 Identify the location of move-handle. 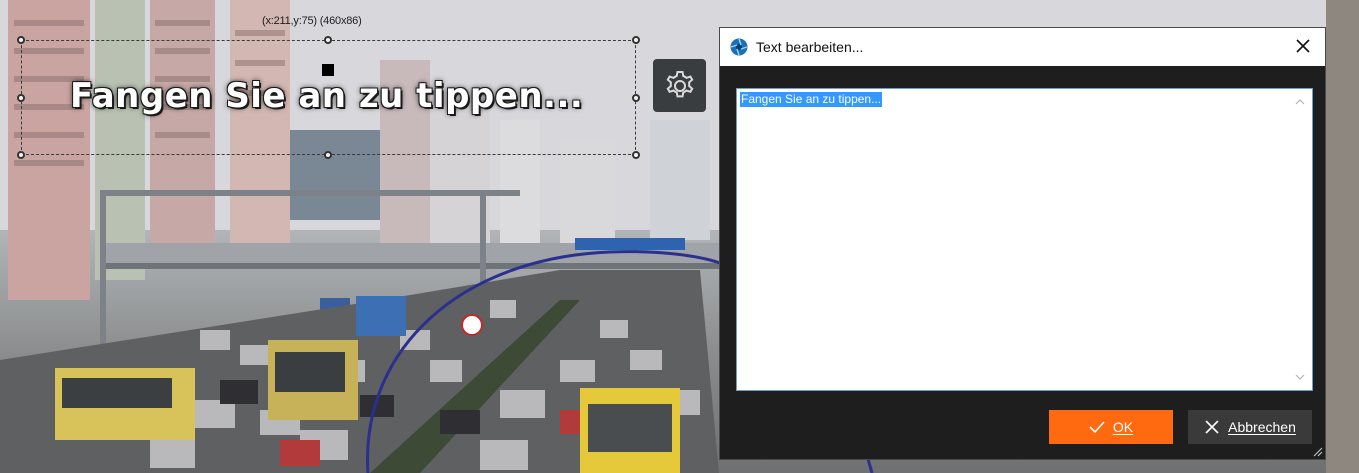
(328, 70).